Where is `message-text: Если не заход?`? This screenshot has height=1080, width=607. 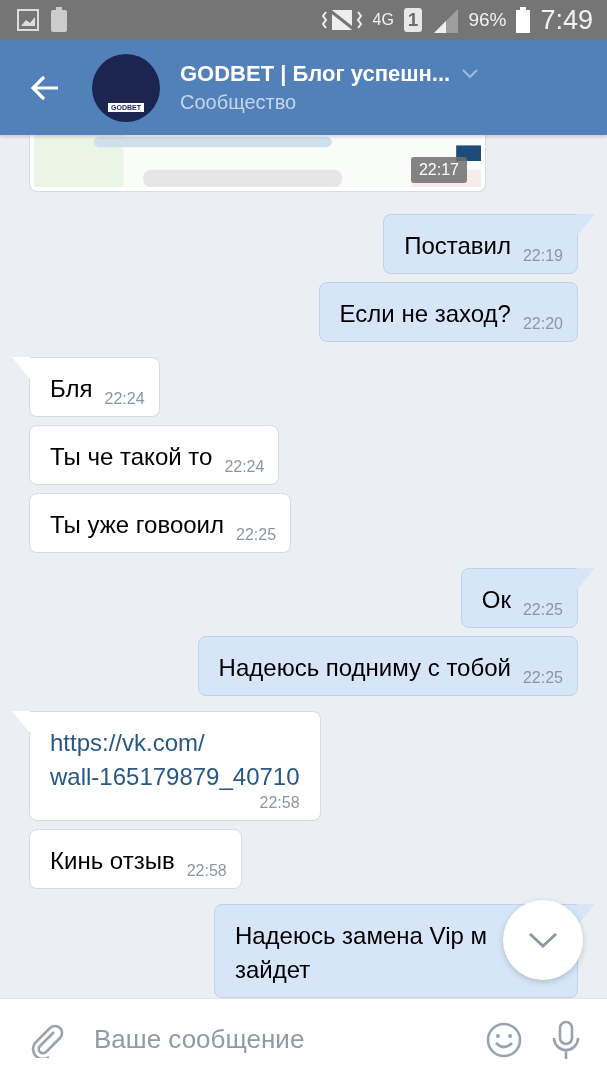
message-text: Если не заход? is located at coordinates (425, 314).